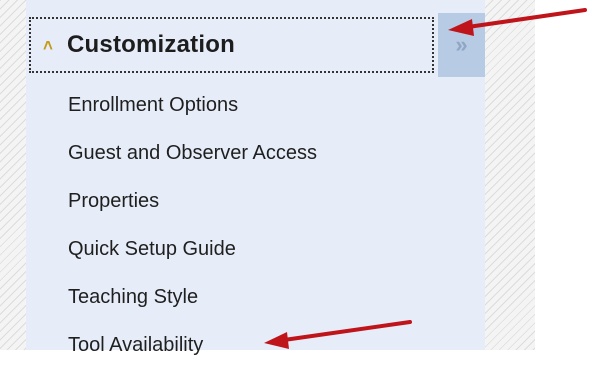 This screenshot has width=592, height=378. I want to click on customization-toggle: ˄ Customization, so click(231, 45).